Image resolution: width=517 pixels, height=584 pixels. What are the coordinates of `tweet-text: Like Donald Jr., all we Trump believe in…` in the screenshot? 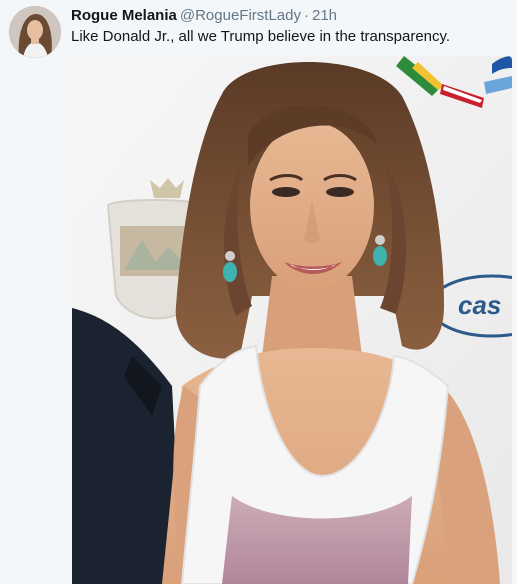 It's located at (261, 36).